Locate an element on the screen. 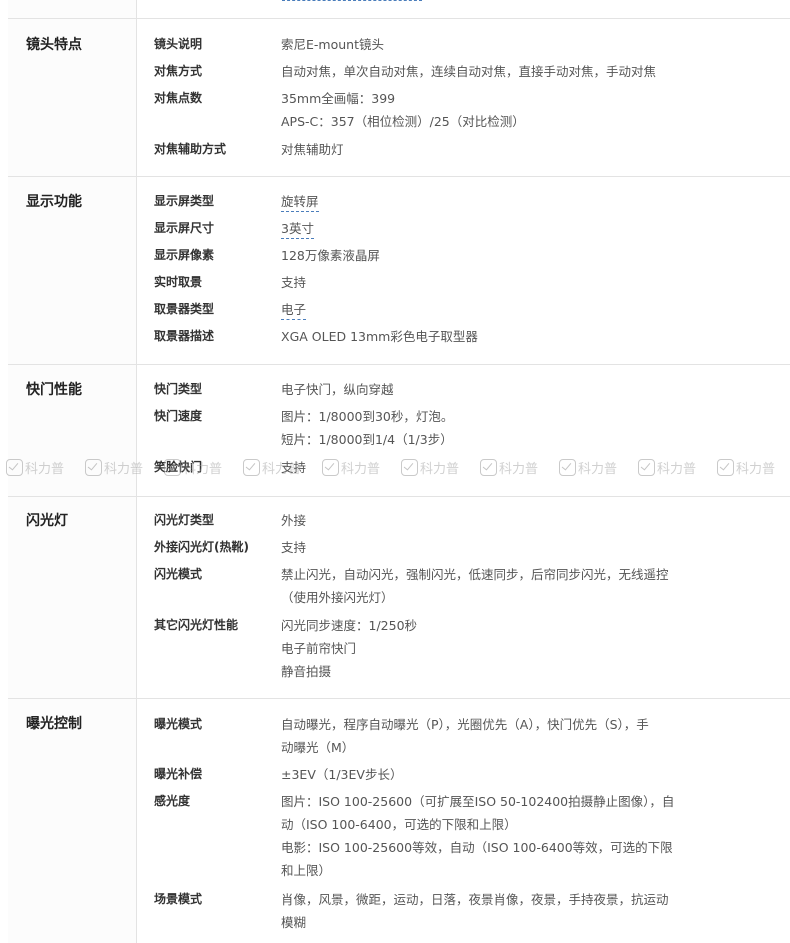  spec-value: 35mm全画幅：399 APS-C：357（相位检测）/25（对比检测） is located at coordinates (403, 110).